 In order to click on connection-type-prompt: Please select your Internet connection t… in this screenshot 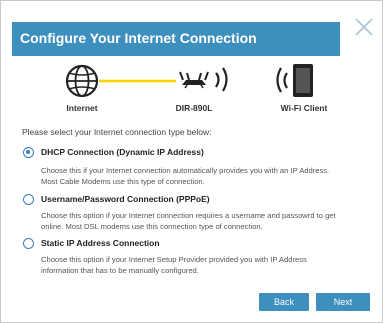, I will do `click(117, 132)`.